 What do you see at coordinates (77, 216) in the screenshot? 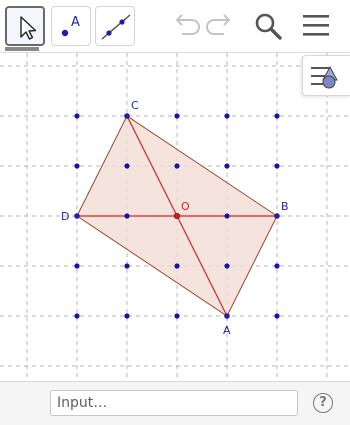
I see `point-d` at bounding box center [77, 216].